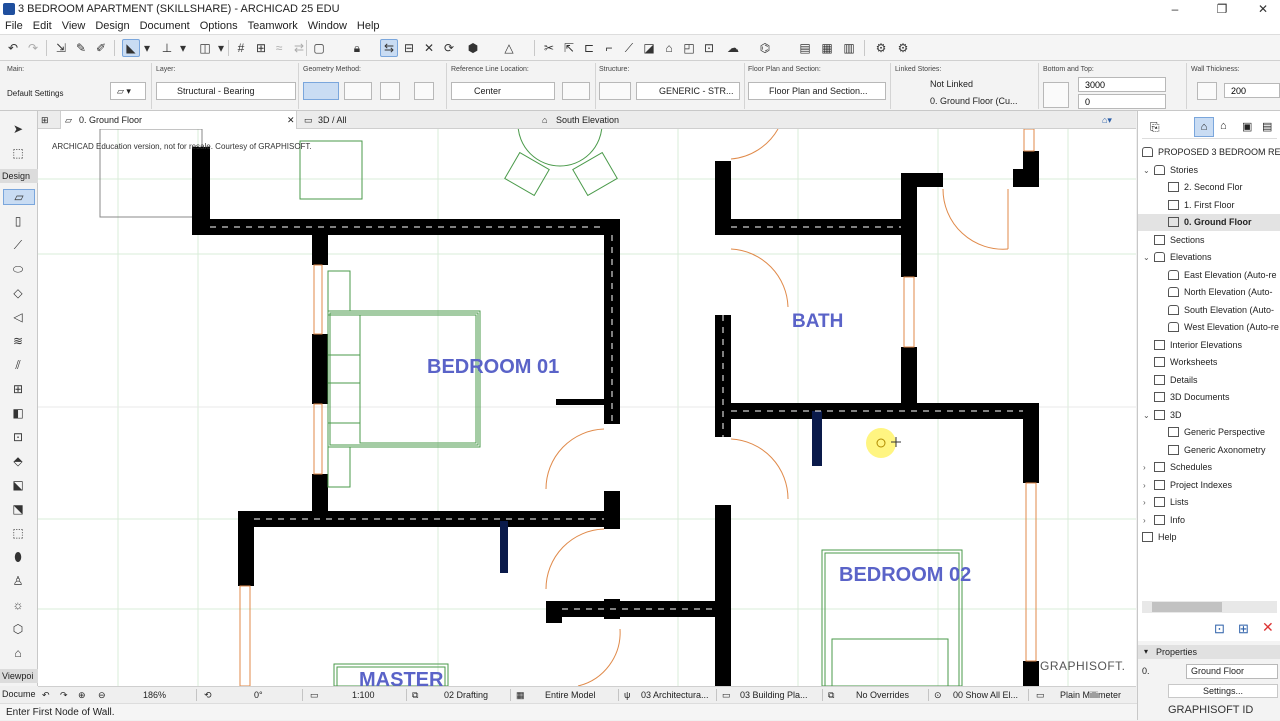 This screenshot has height=721, width=1280. What do you see at coordinates (18, 365) in the screenshot?
I see `railing-tool-icon: ⫽` at bounding box center [18, 365].